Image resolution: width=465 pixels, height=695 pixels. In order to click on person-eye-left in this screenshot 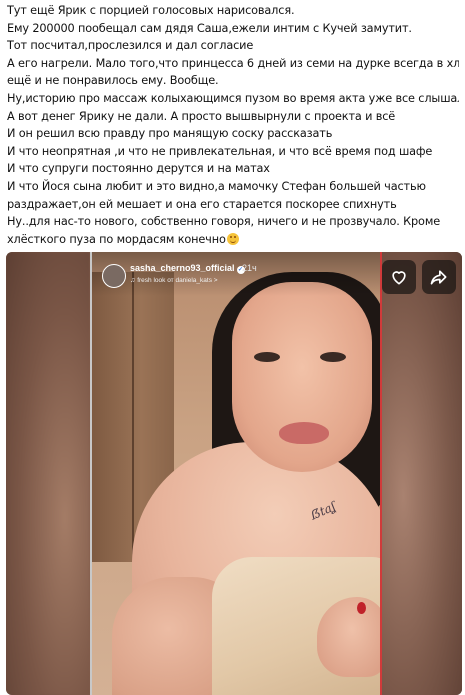, I will do `click(267, 357)`.